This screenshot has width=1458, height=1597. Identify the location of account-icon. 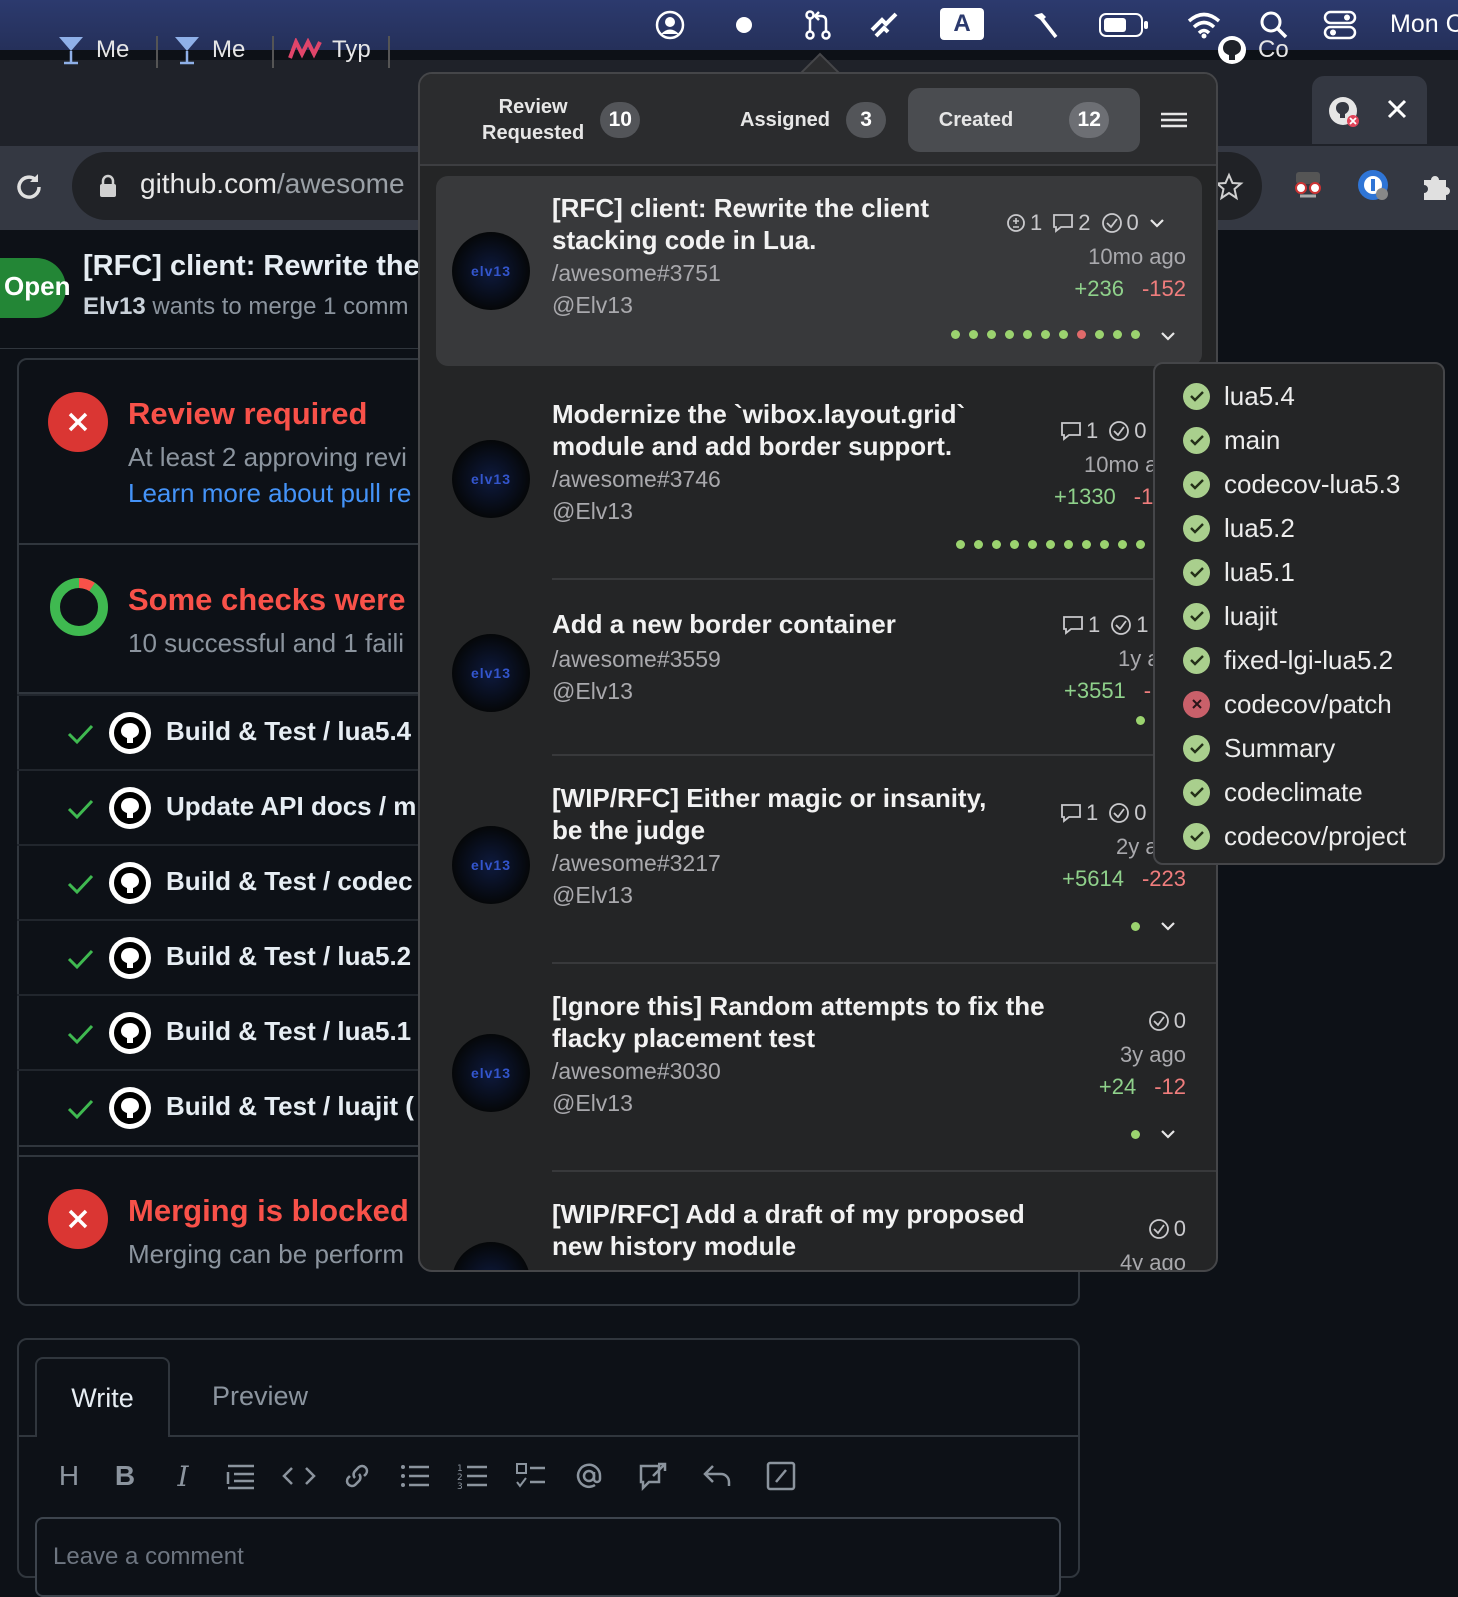
(670, 25).